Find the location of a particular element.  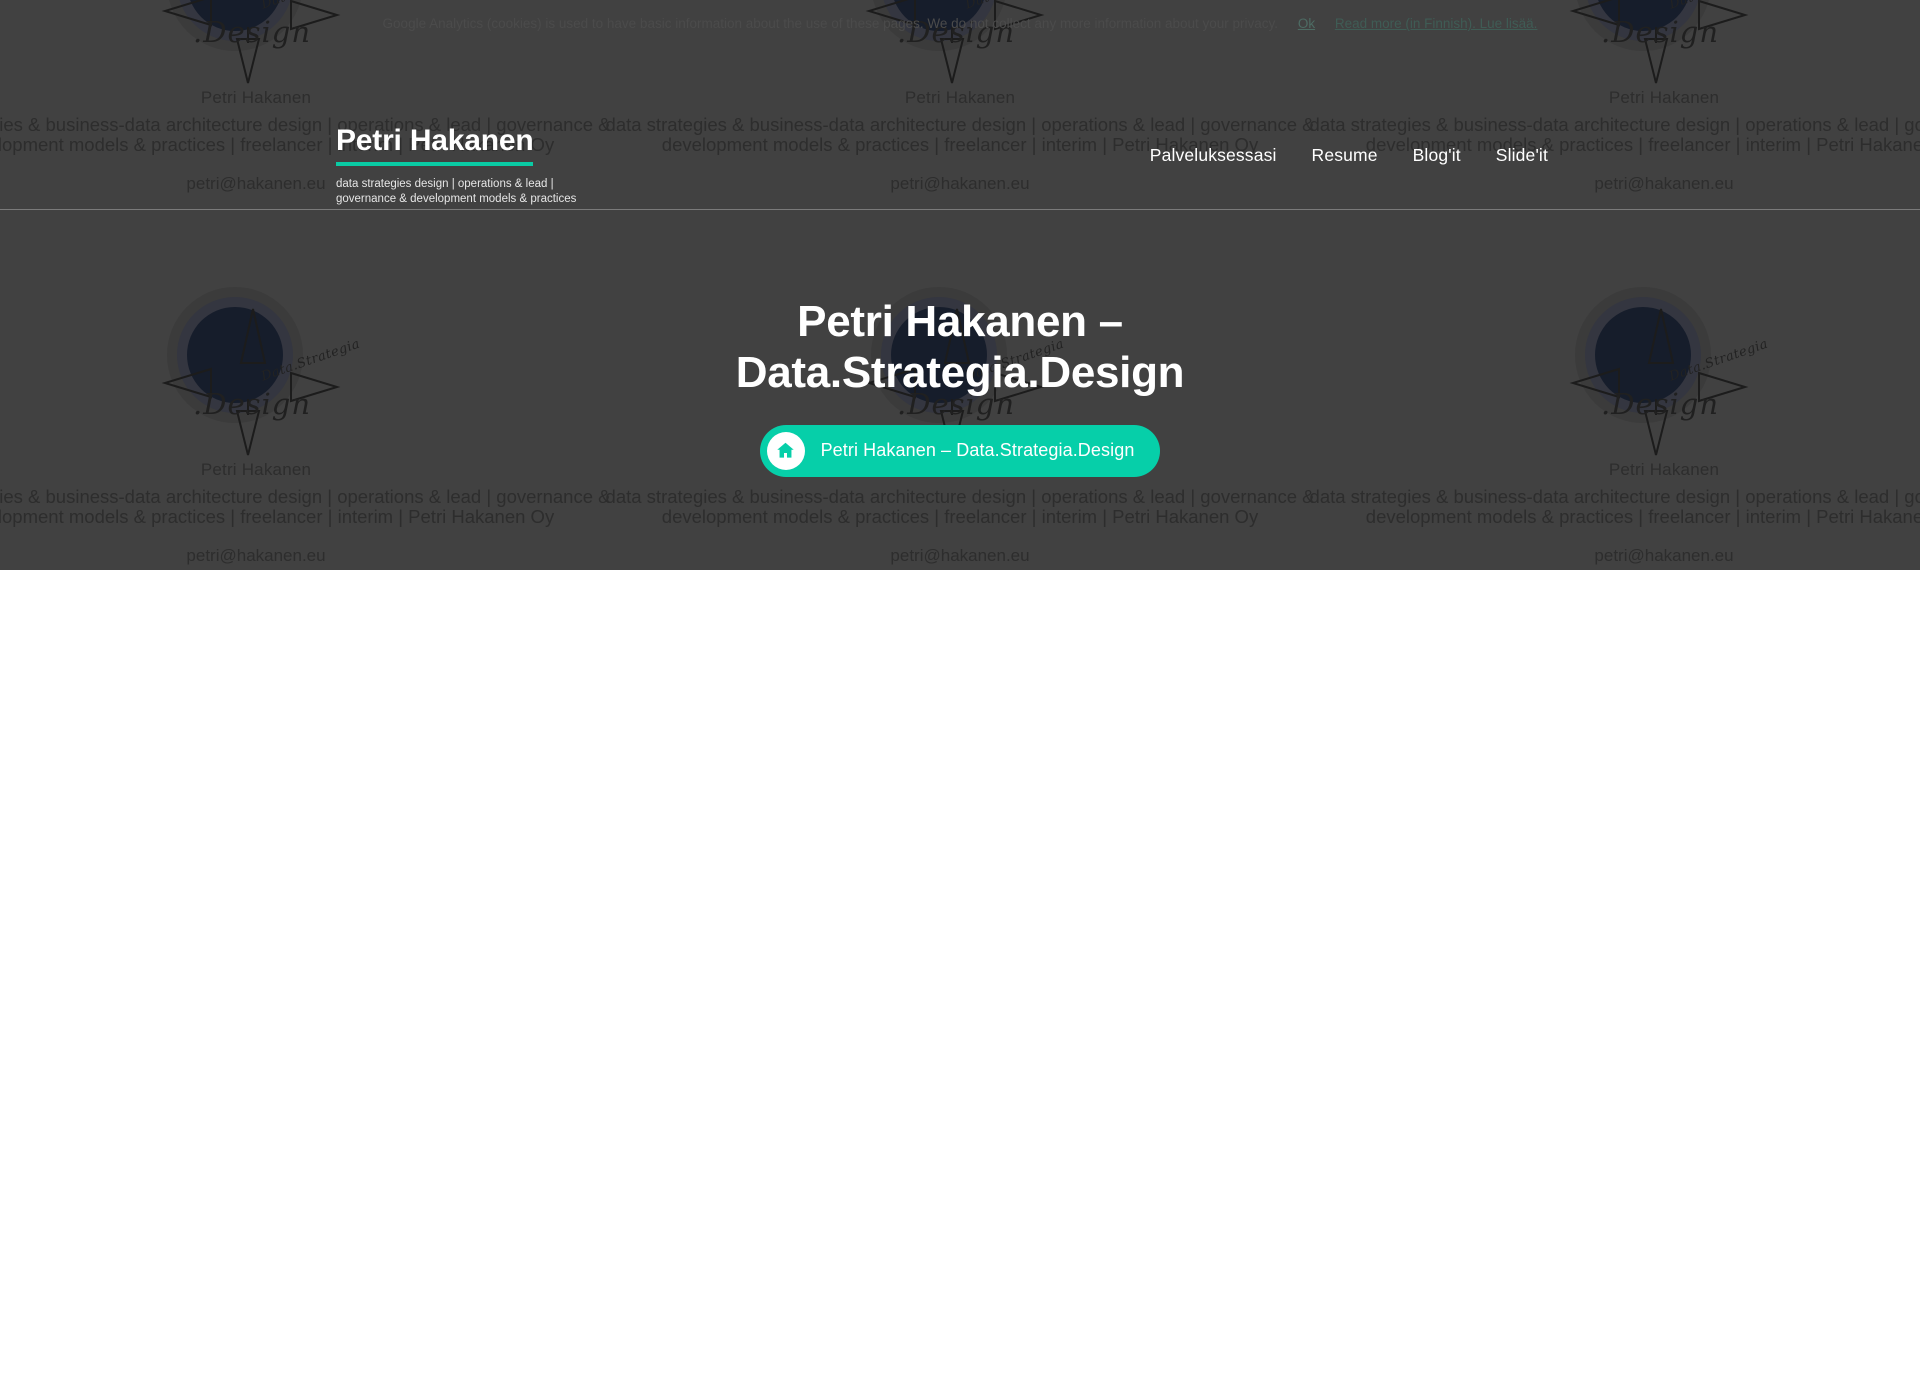

nav-item-blog-it: Blog'it is located at coordinates (1437, 155).